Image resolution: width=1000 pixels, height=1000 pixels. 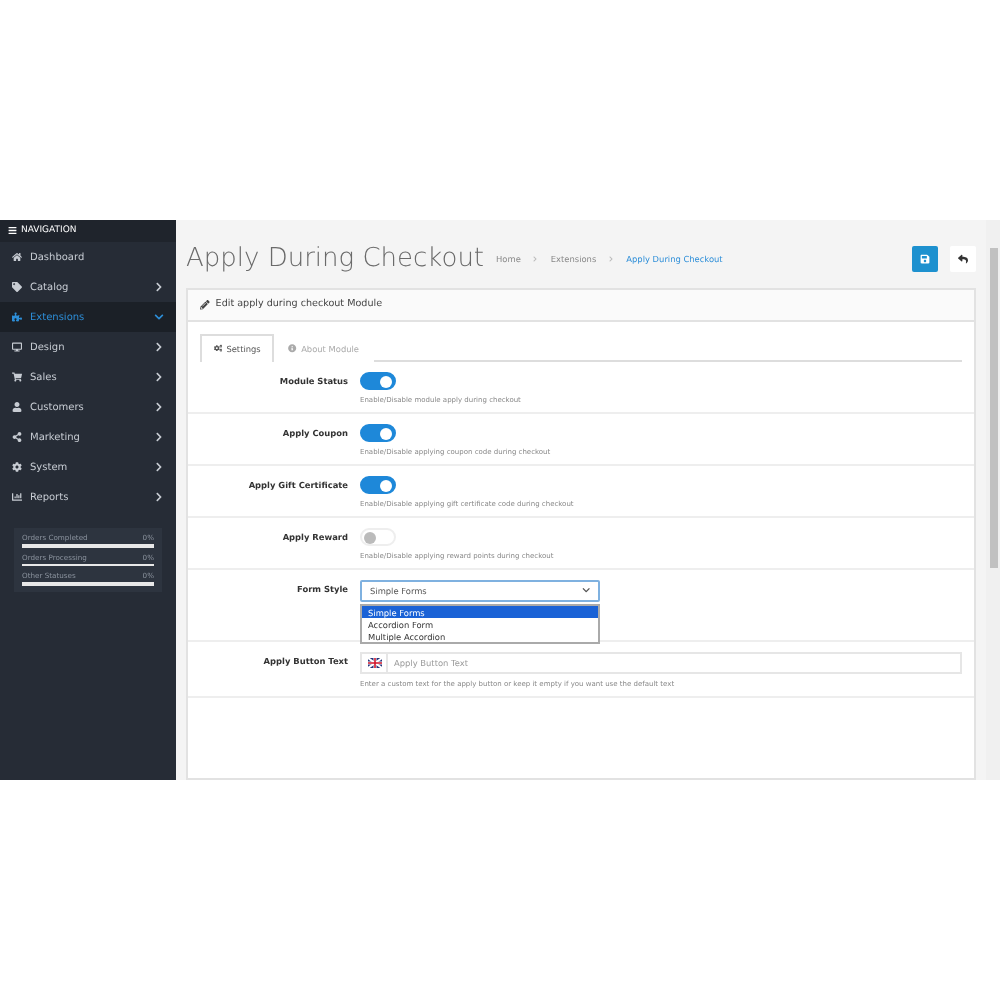 What do you see at coordinates (218, 349) in the screenshot?
I see `gears-icon` at bounding box center [218, 349].